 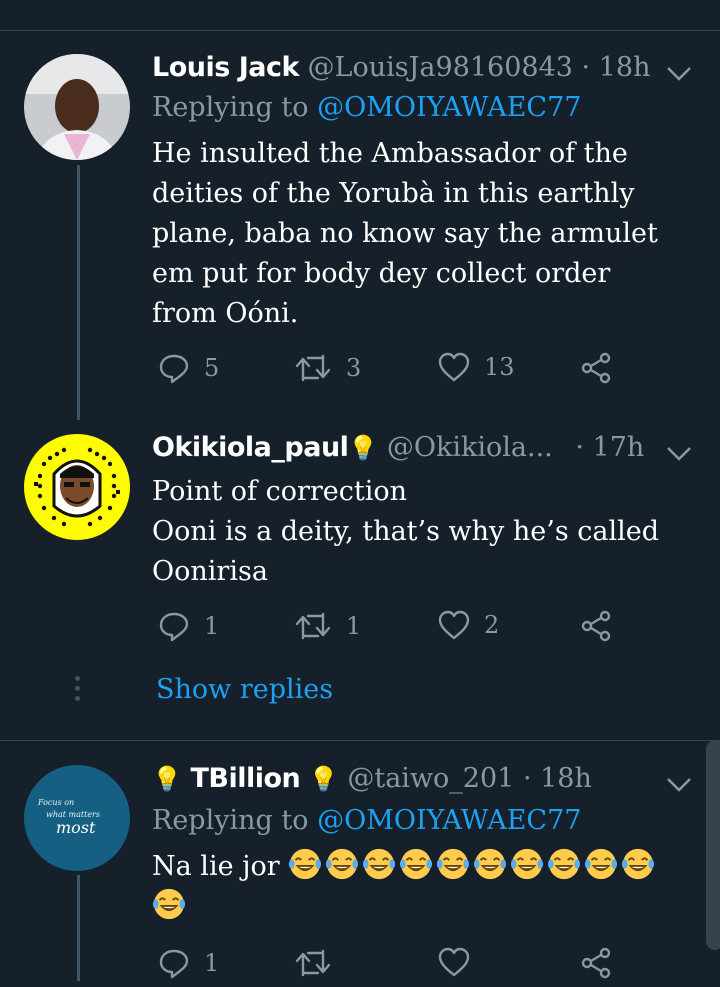 I want to click on user-handle: @taiwo_201, so click(x=430, y=778).